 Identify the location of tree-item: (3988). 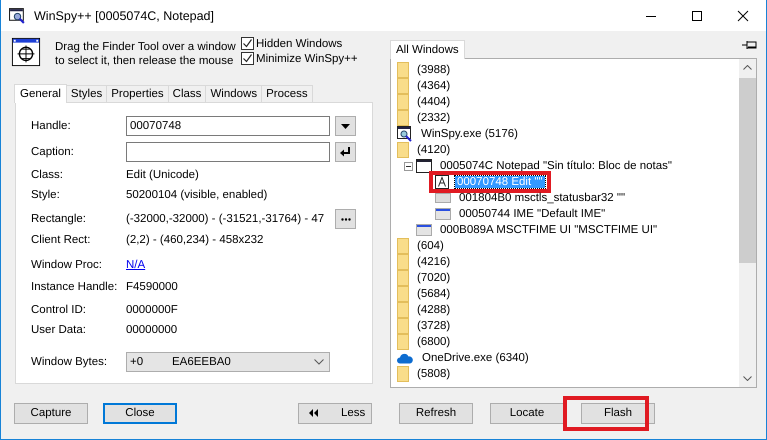
(433, 70).